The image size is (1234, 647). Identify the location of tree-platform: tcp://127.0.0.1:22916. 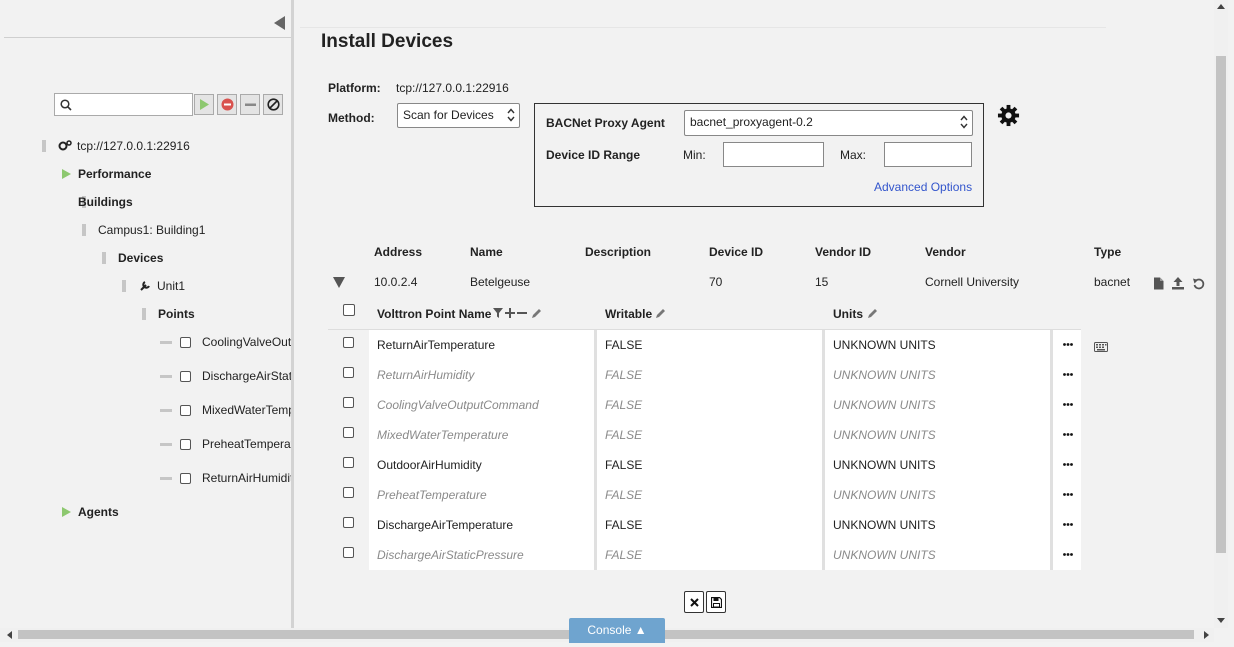
(133, 146).